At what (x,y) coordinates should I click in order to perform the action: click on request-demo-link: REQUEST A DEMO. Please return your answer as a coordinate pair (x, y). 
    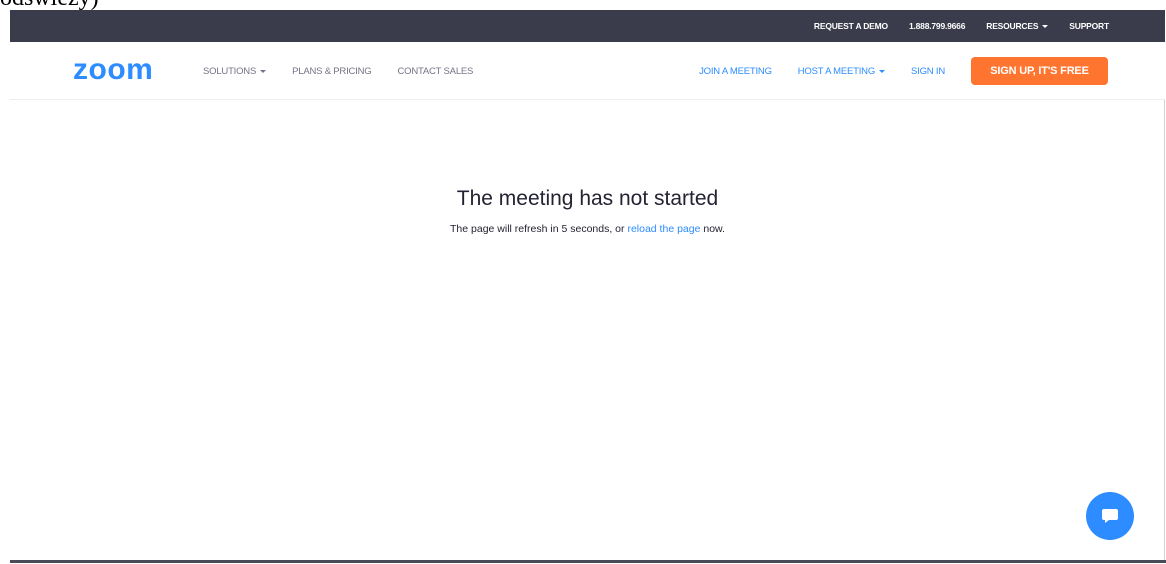
    Looking at the image, I should click on (851, 26).